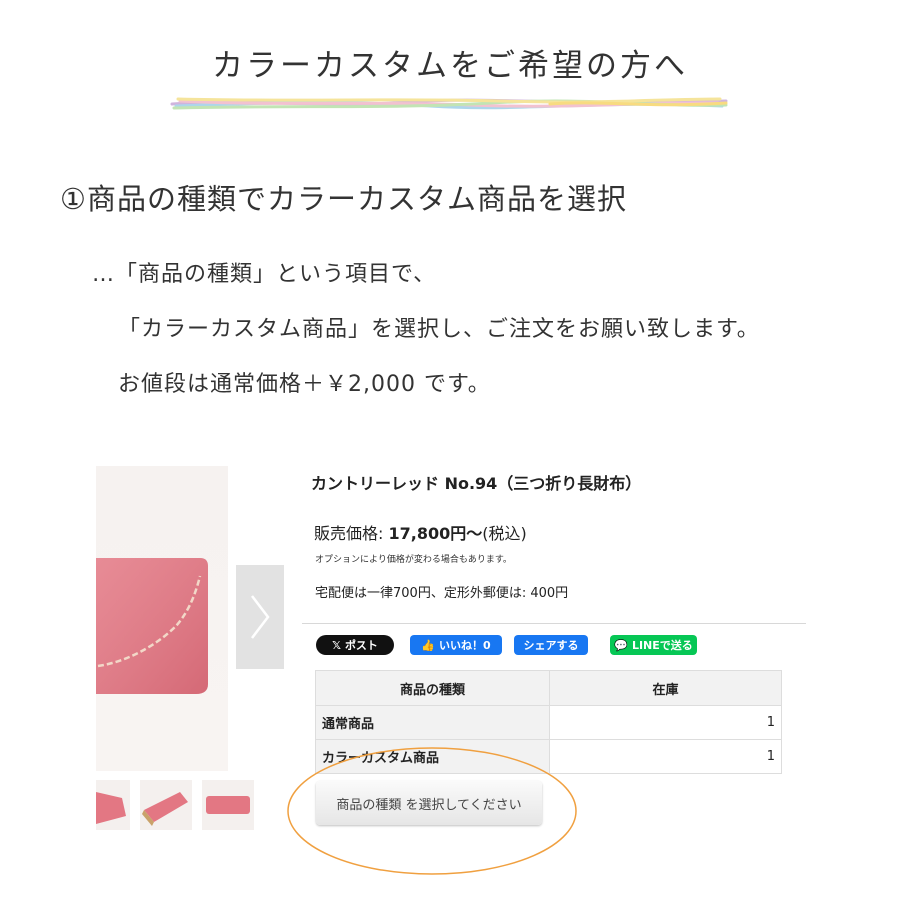 This screenshot has height=900, width=900. Describe the element at coordinates (336, 645) in the screenshot. I see `x-logo-icon: 𝕏` at that location.